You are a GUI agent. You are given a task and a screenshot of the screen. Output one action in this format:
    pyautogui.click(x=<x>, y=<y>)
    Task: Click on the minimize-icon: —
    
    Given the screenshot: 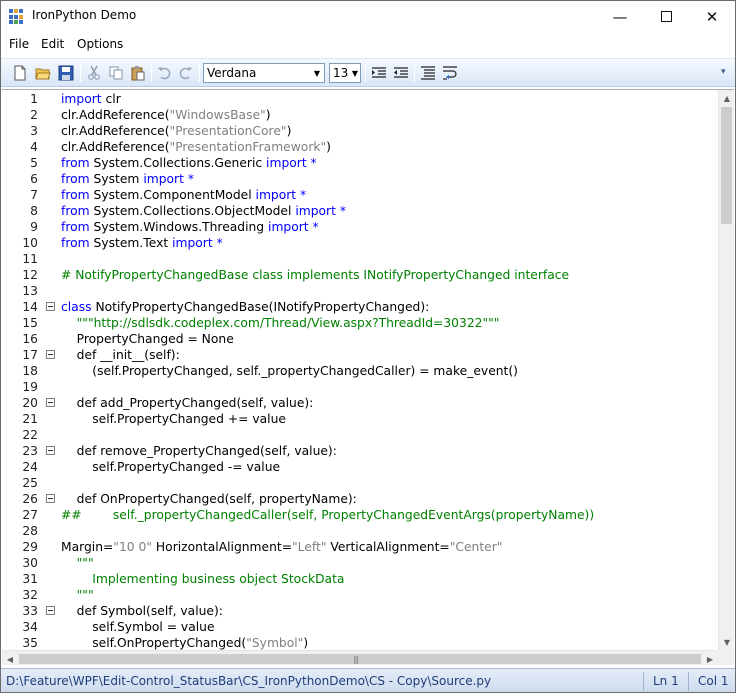 What is the action you would take?
    pyautogui.click(x=620, y=16)
    